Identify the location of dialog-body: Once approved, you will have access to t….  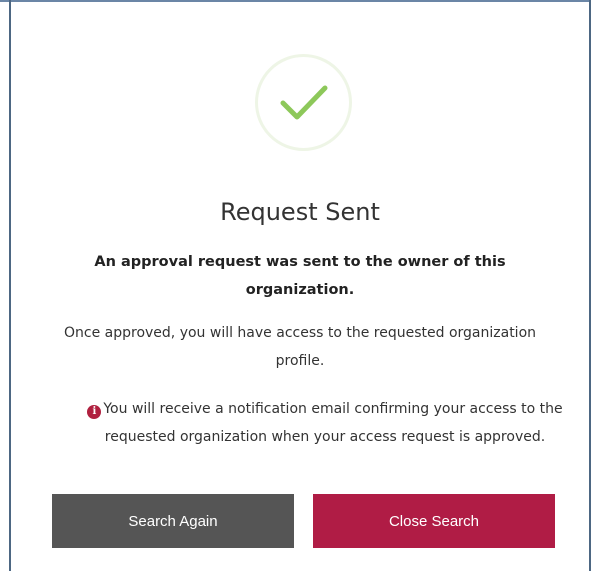
(300, 347).